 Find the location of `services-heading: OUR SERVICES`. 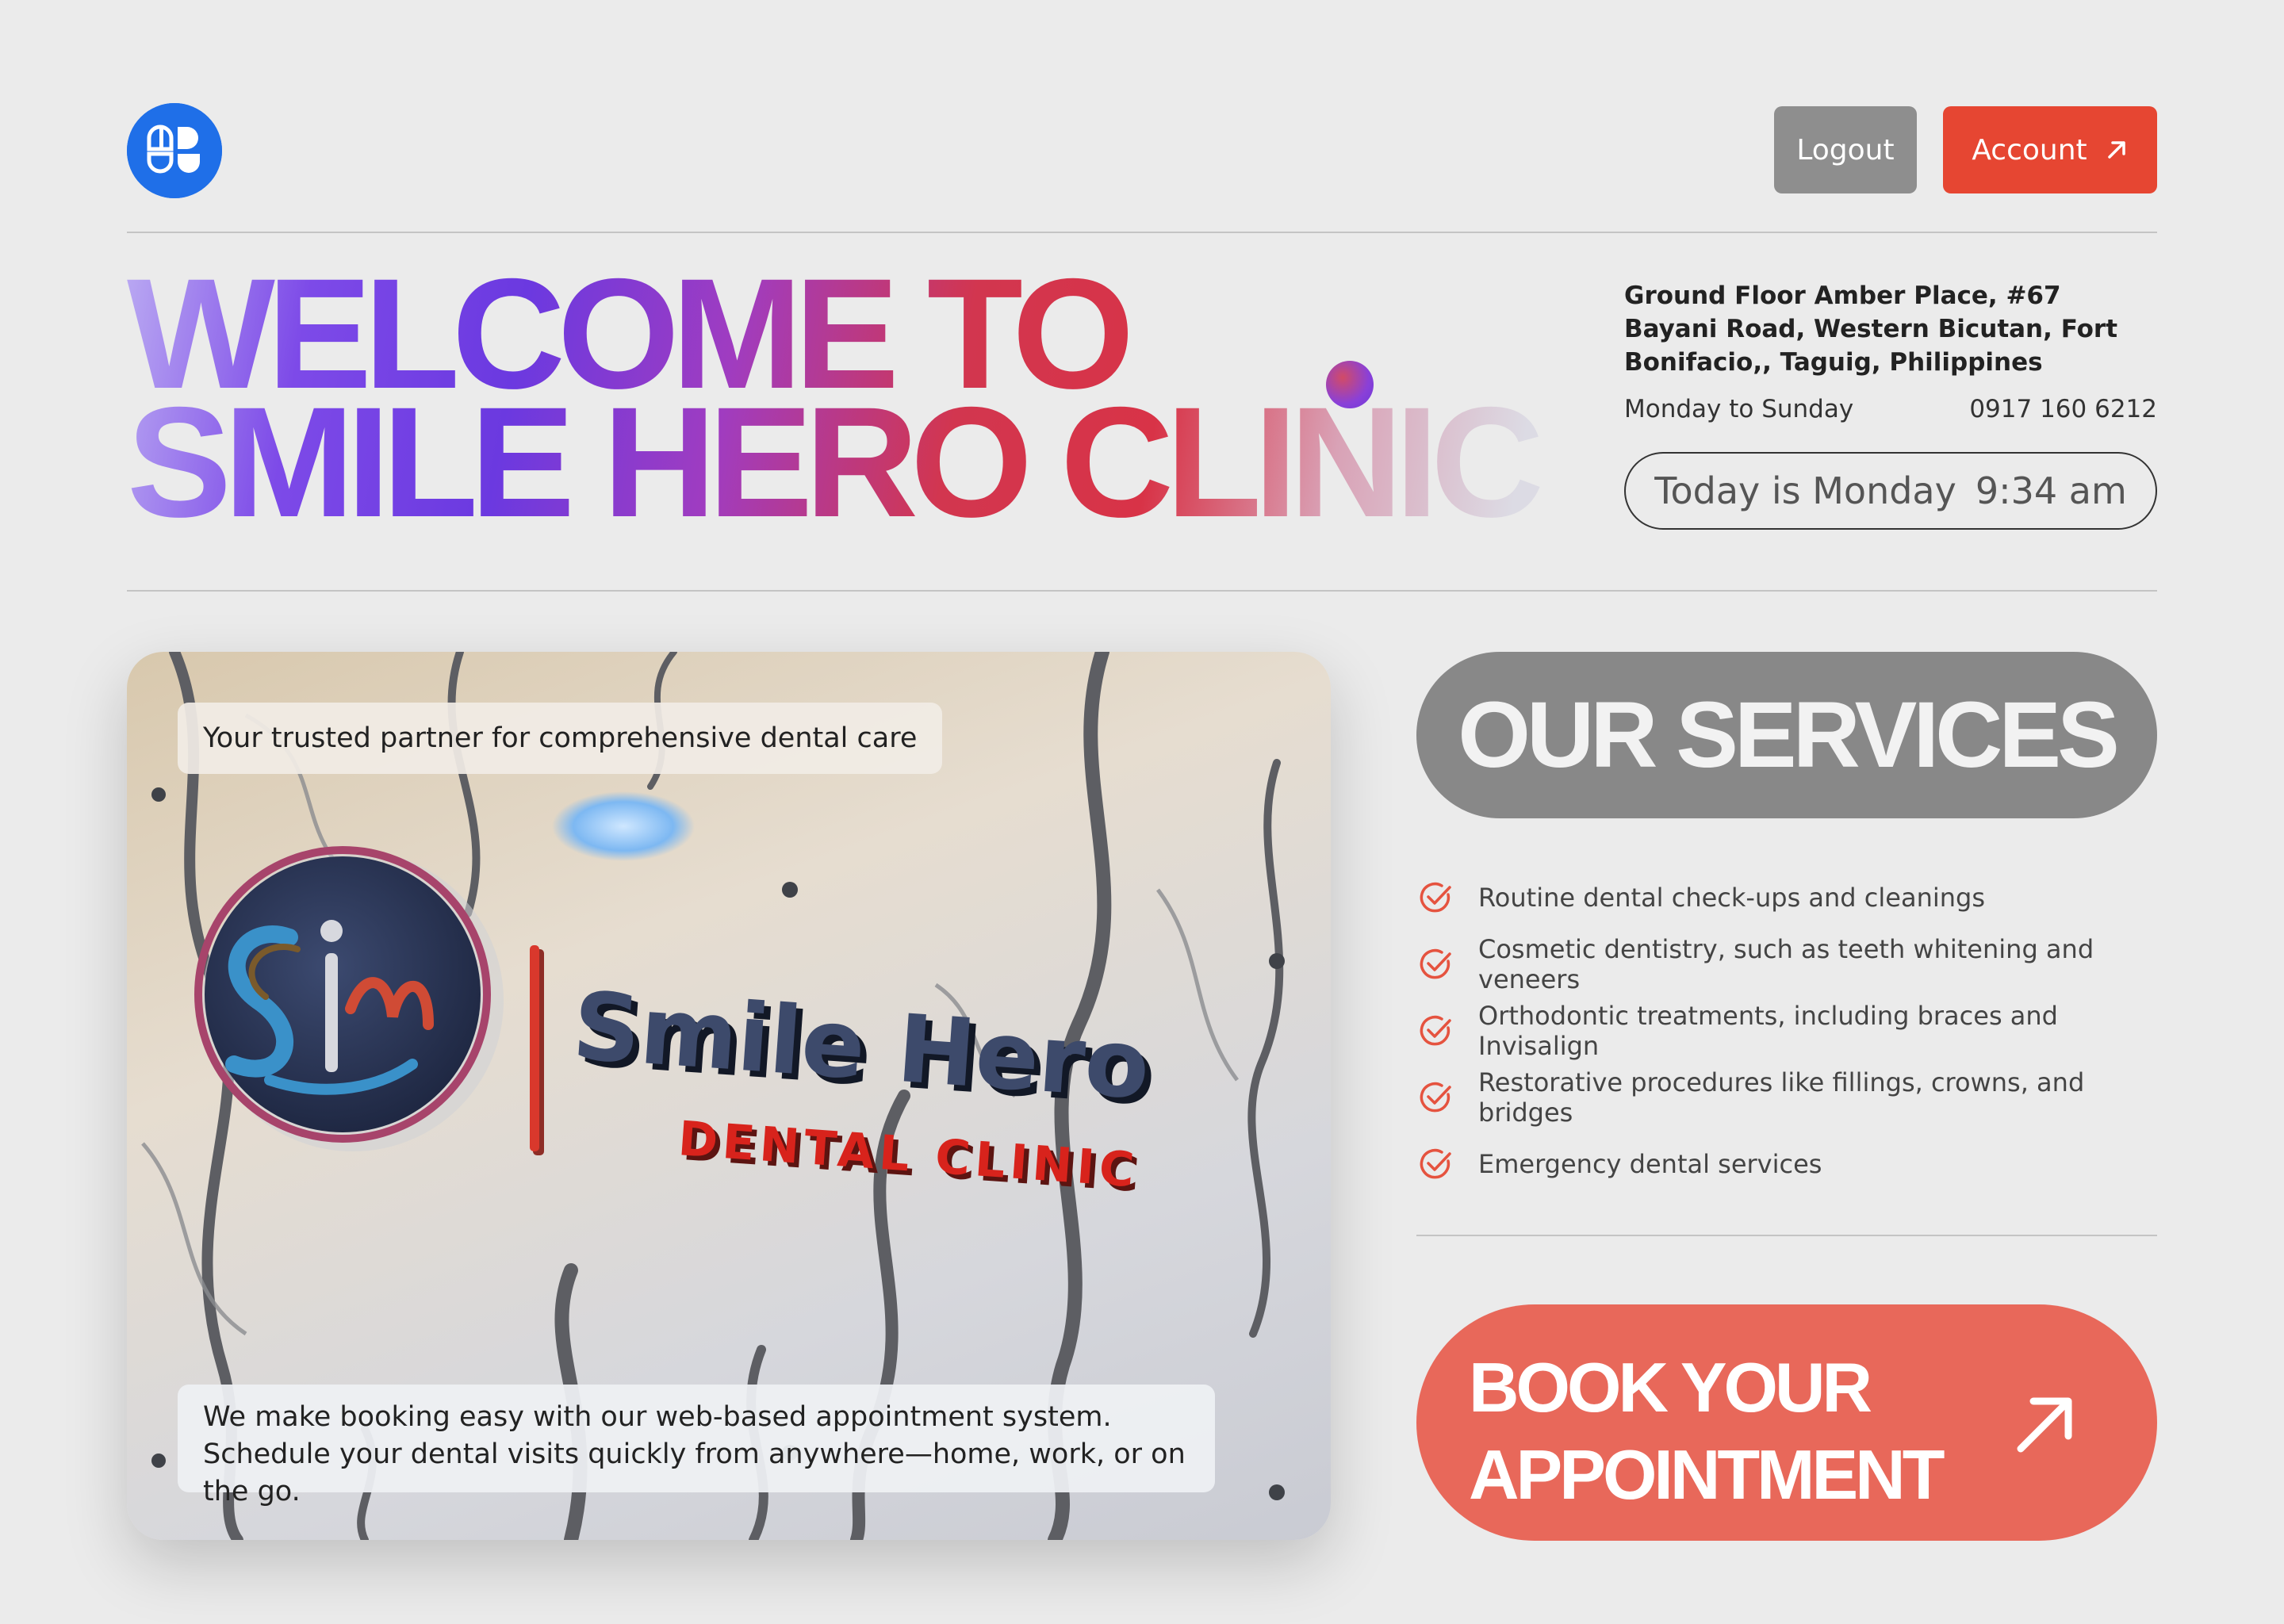

services-heading: OUR SERVICES is located at coordinates (1786, 735).